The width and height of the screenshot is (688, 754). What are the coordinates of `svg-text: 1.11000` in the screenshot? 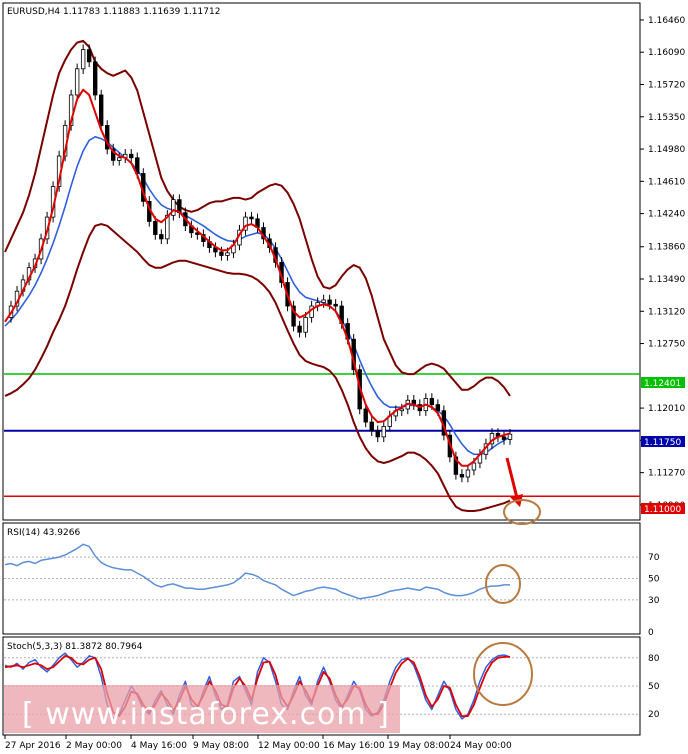 It's located at (662, 510).